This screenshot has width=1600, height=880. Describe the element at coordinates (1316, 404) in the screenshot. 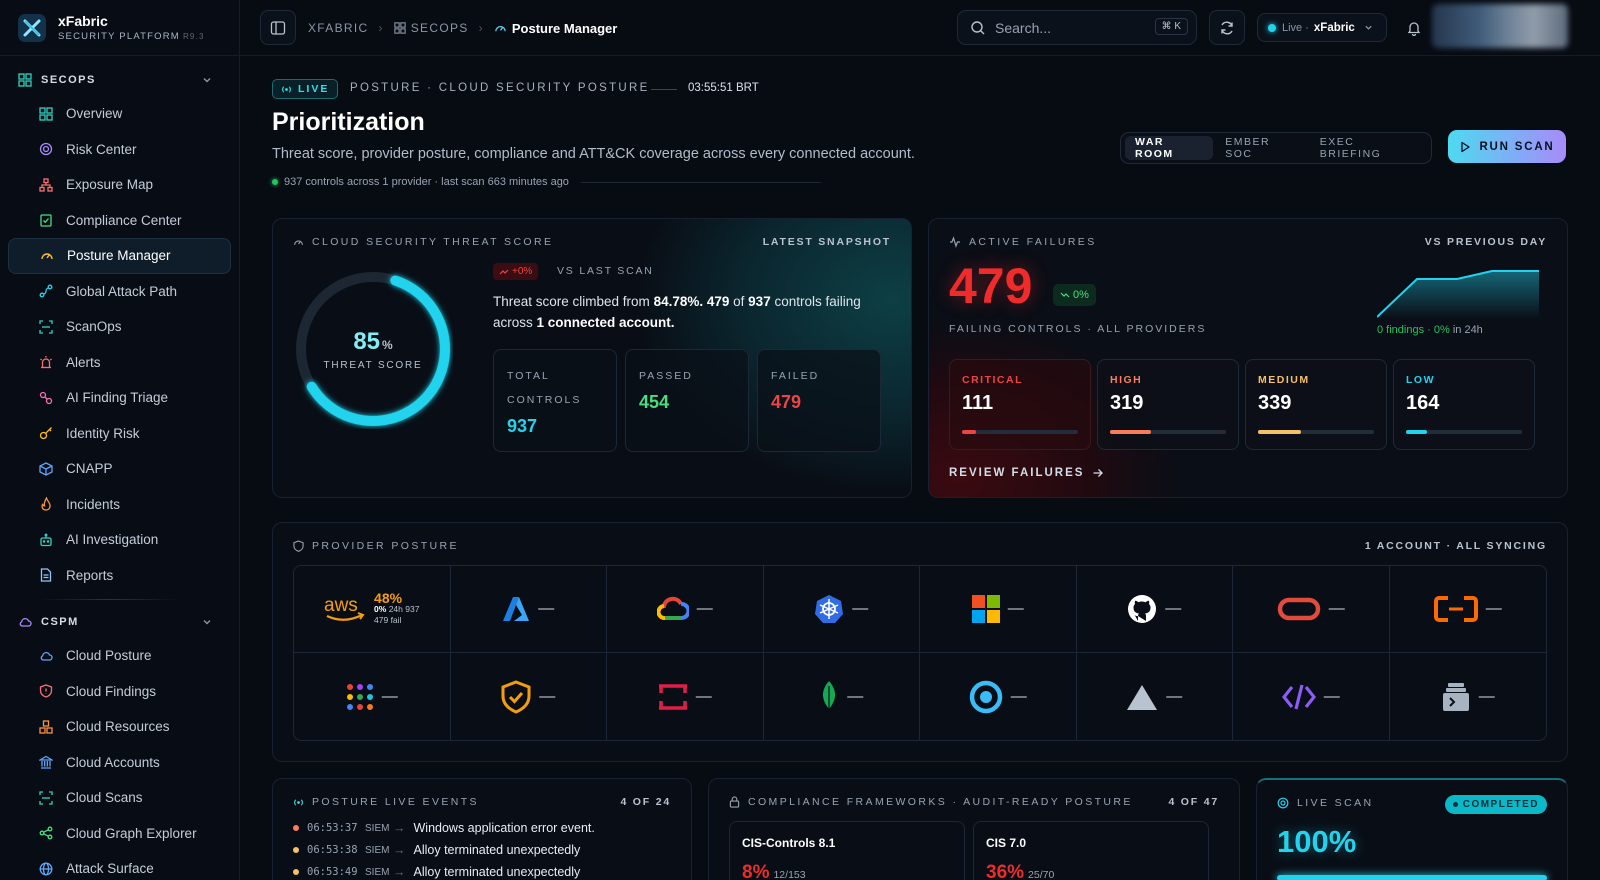

I see `severity-medium: MEDIUM 339` at that location.